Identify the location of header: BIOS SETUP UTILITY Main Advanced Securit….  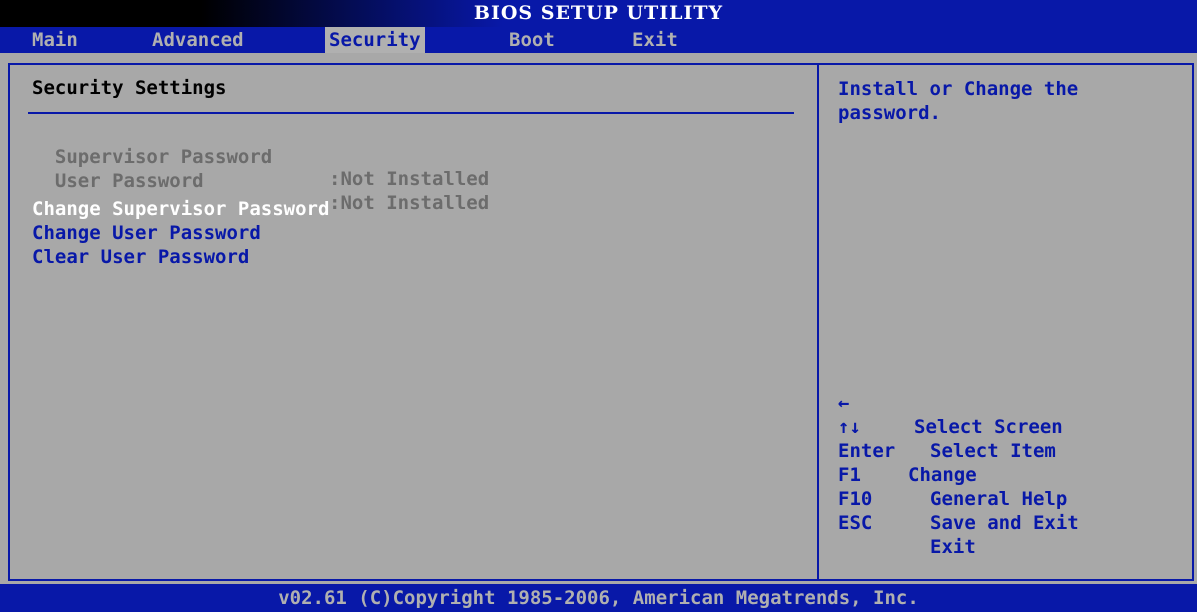
(598, 26).